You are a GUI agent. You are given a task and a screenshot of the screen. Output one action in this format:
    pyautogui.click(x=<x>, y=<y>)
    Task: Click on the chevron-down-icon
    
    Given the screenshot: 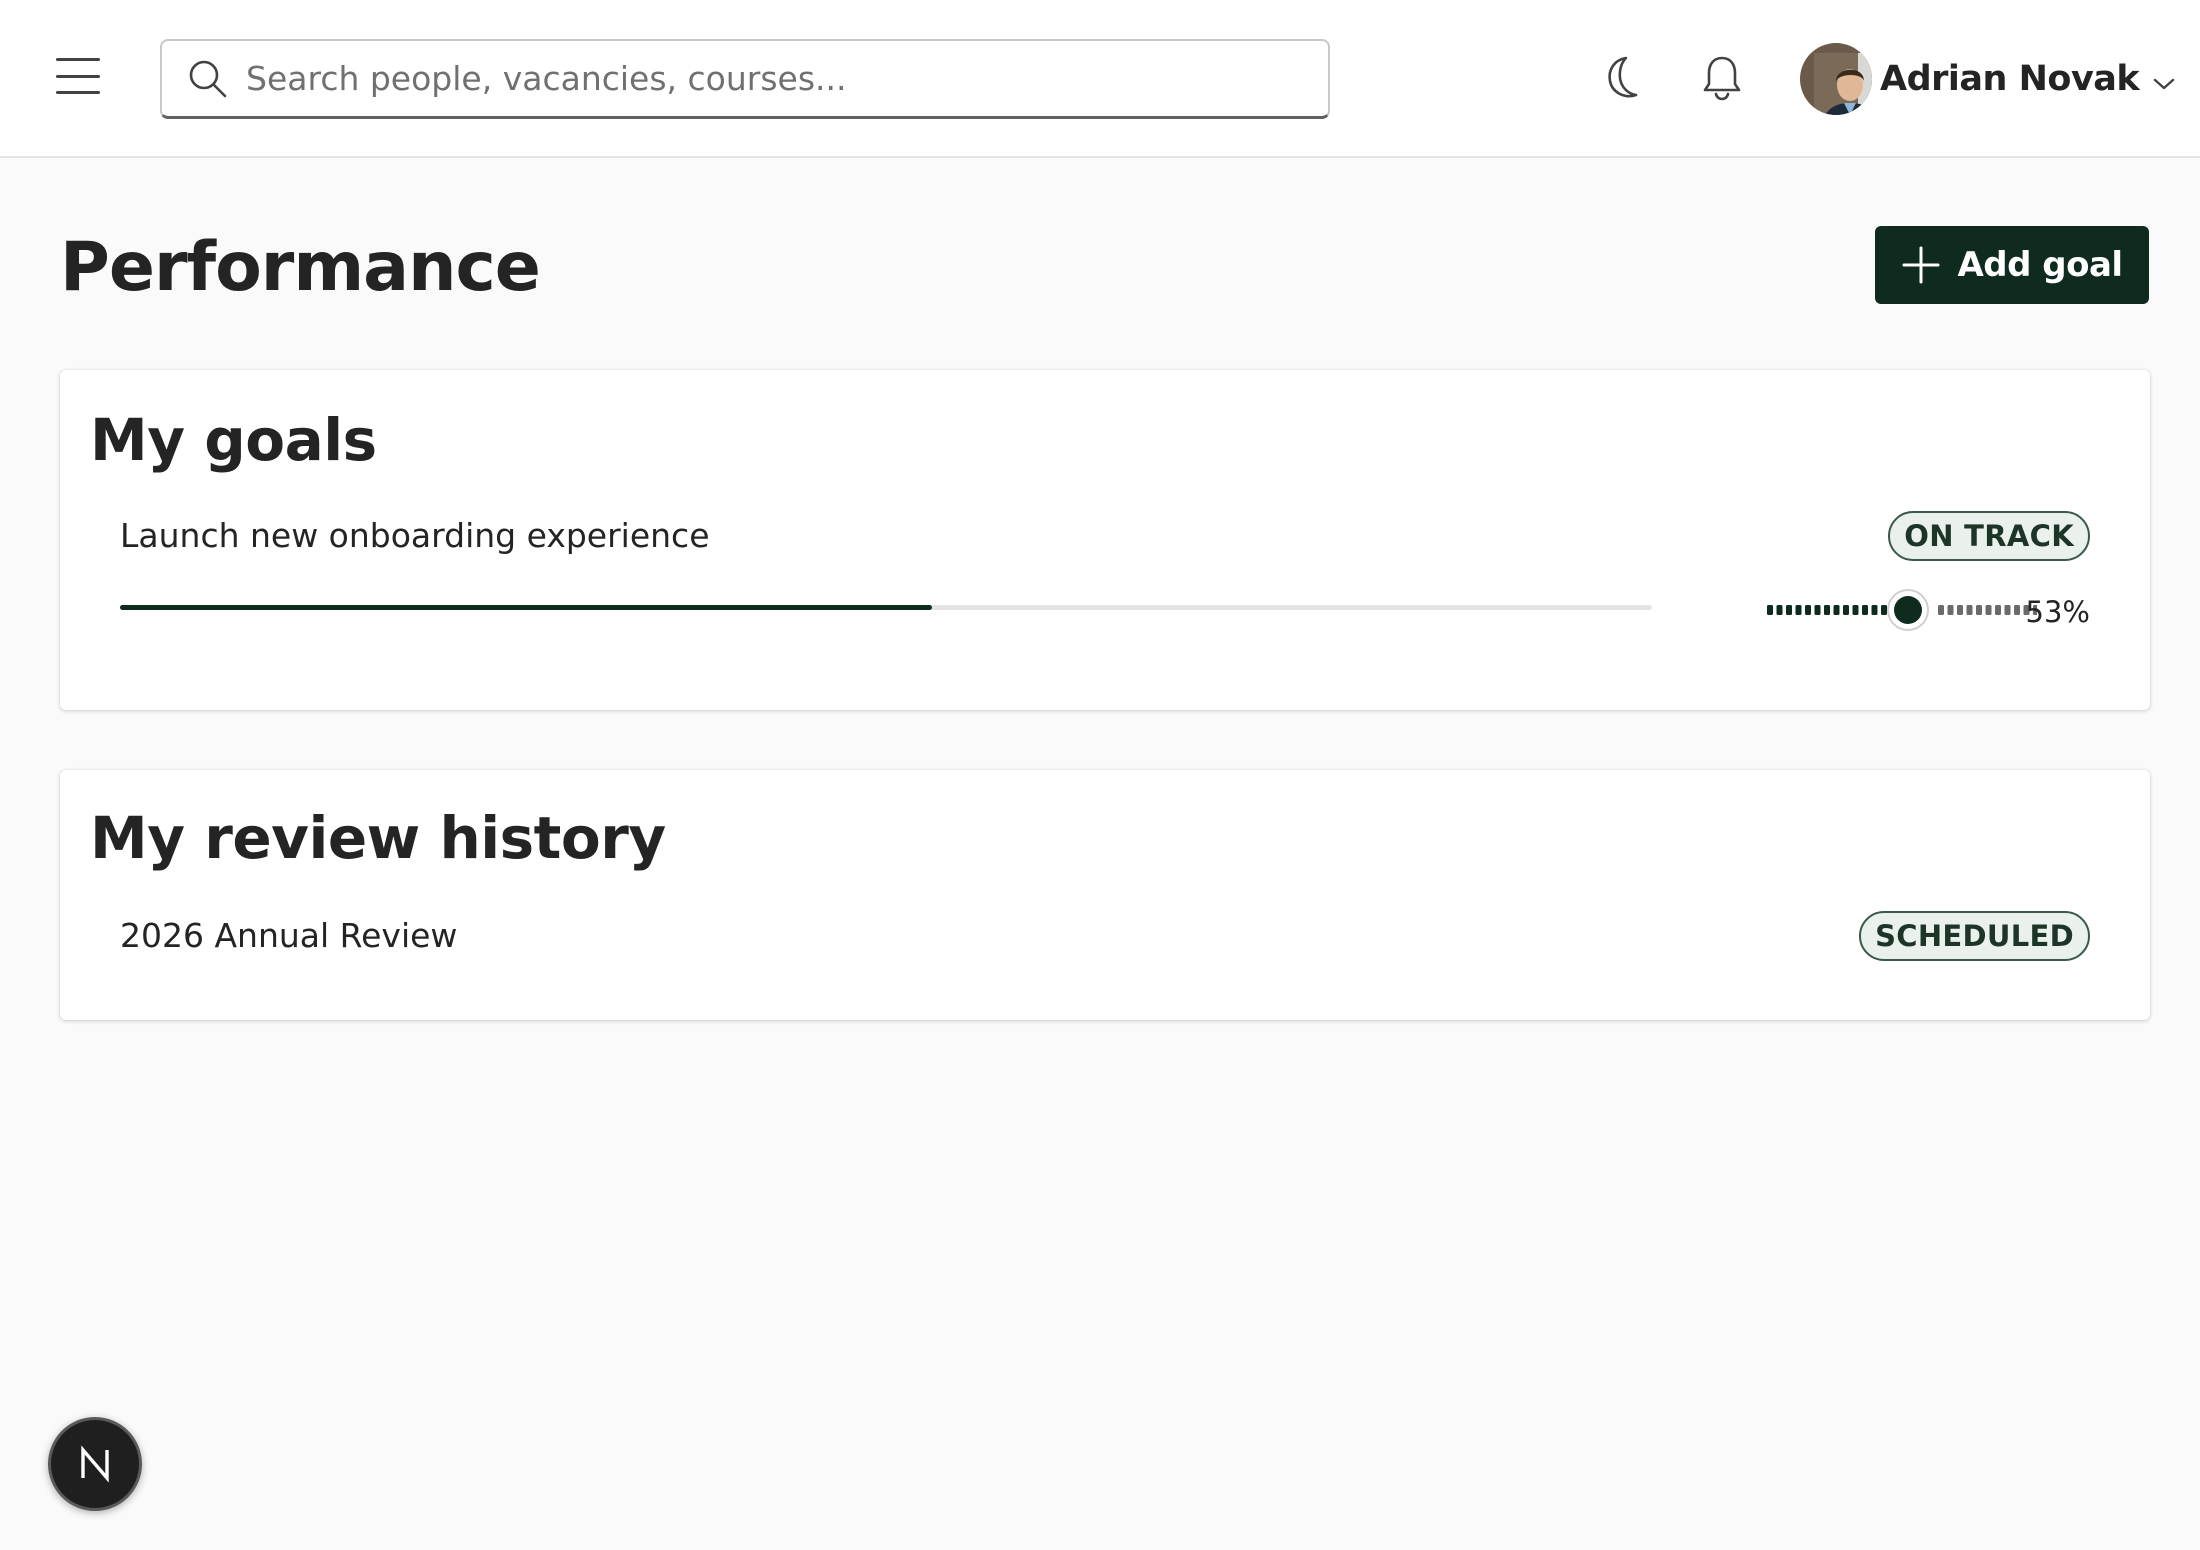 What is the action you would take?
    pyautogui.click(x=2164, y=84)
    